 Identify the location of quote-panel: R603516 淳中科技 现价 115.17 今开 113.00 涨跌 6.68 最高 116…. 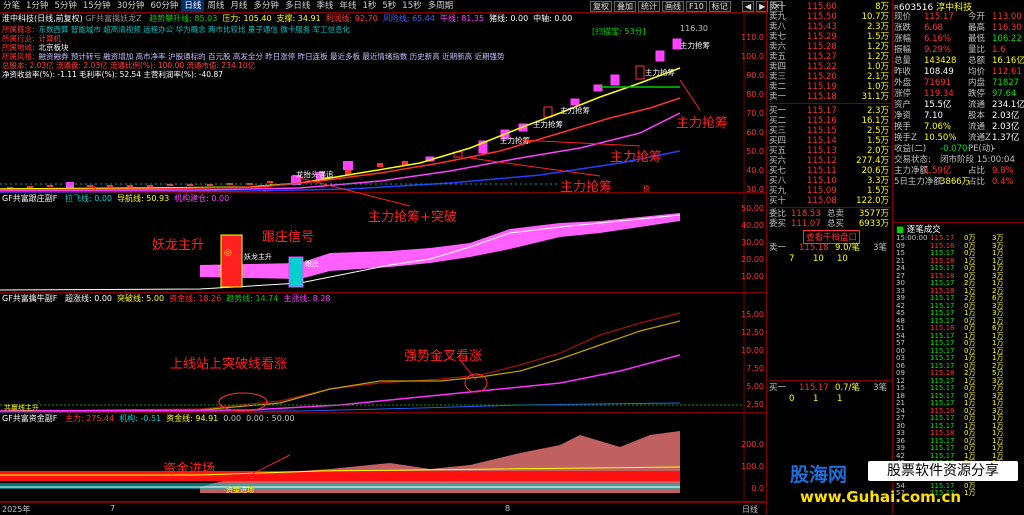
(958, 110).